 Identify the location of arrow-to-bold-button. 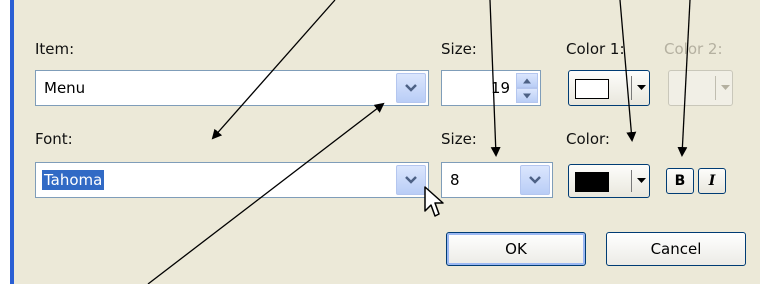
(684, 78).